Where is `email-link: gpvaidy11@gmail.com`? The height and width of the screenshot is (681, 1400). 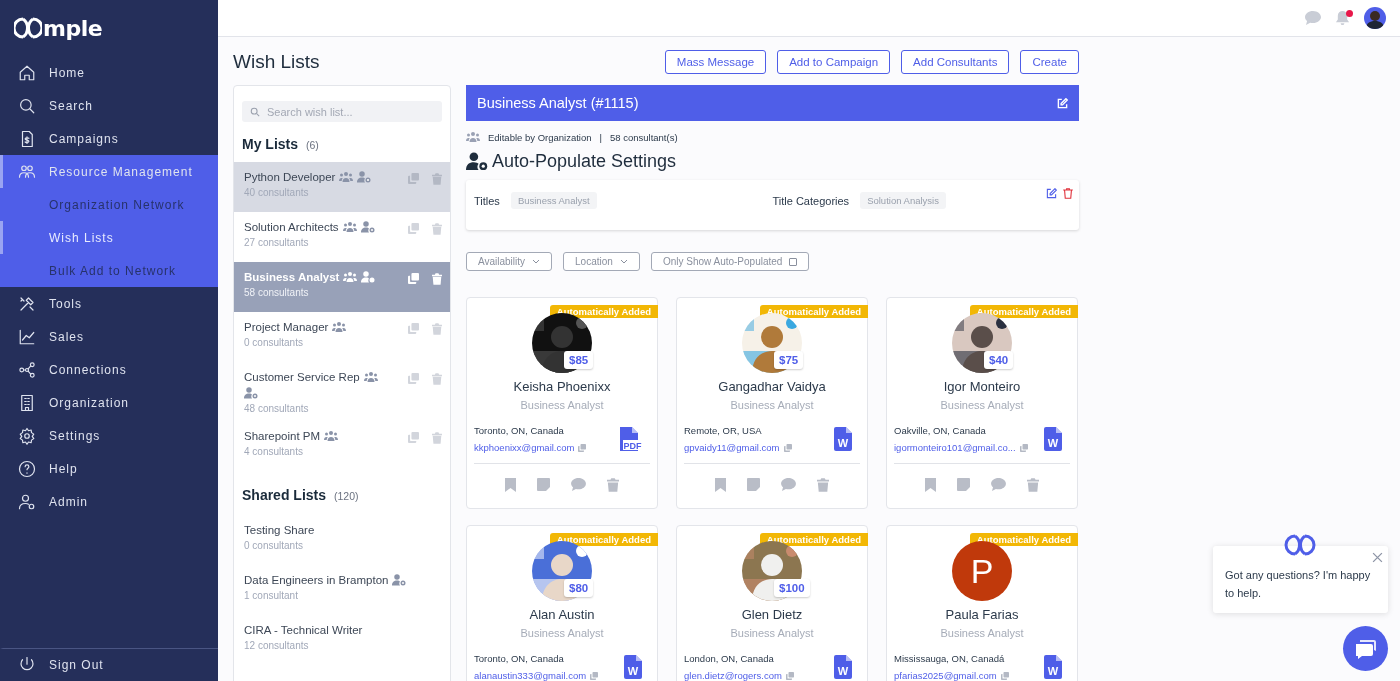
email-link: gpvaidy11@gmail.com is located at coordinates (732, 447).